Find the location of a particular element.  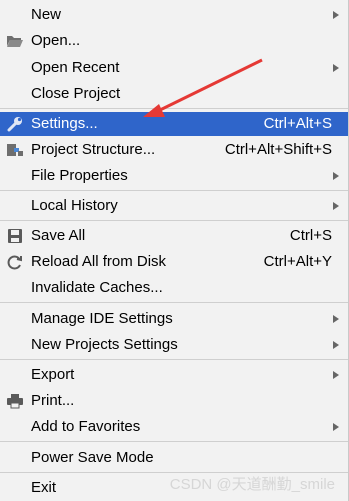

menu-item-export: Export is located at coordinates (174, 375).